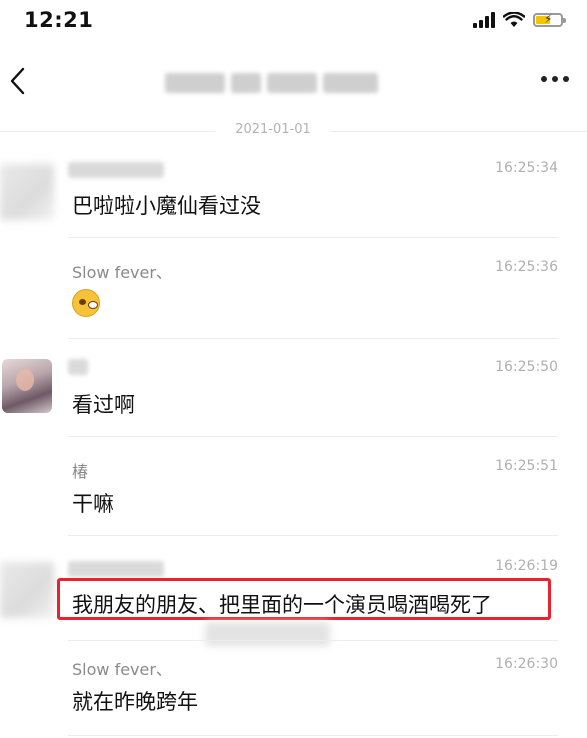 The width and height of the screenshot is (587, 738). Describe the element at coordinates (526, 367) in the screenshot. I see `message-time: 16:25:50` at that location.